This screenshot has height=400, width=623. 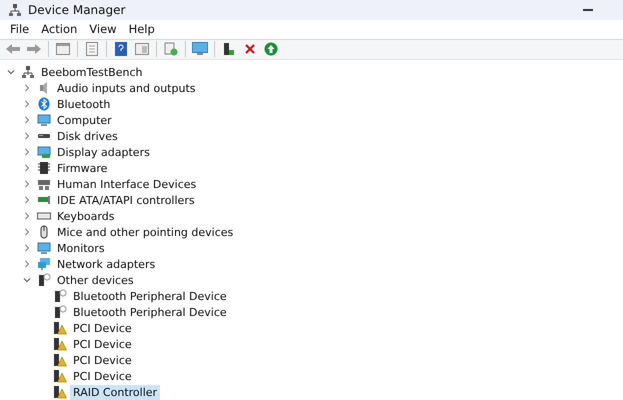 What do you see at coordinates (44, 104) in the screenshot?
I see `bluetooth-icon` at bounding box center [44, 104].